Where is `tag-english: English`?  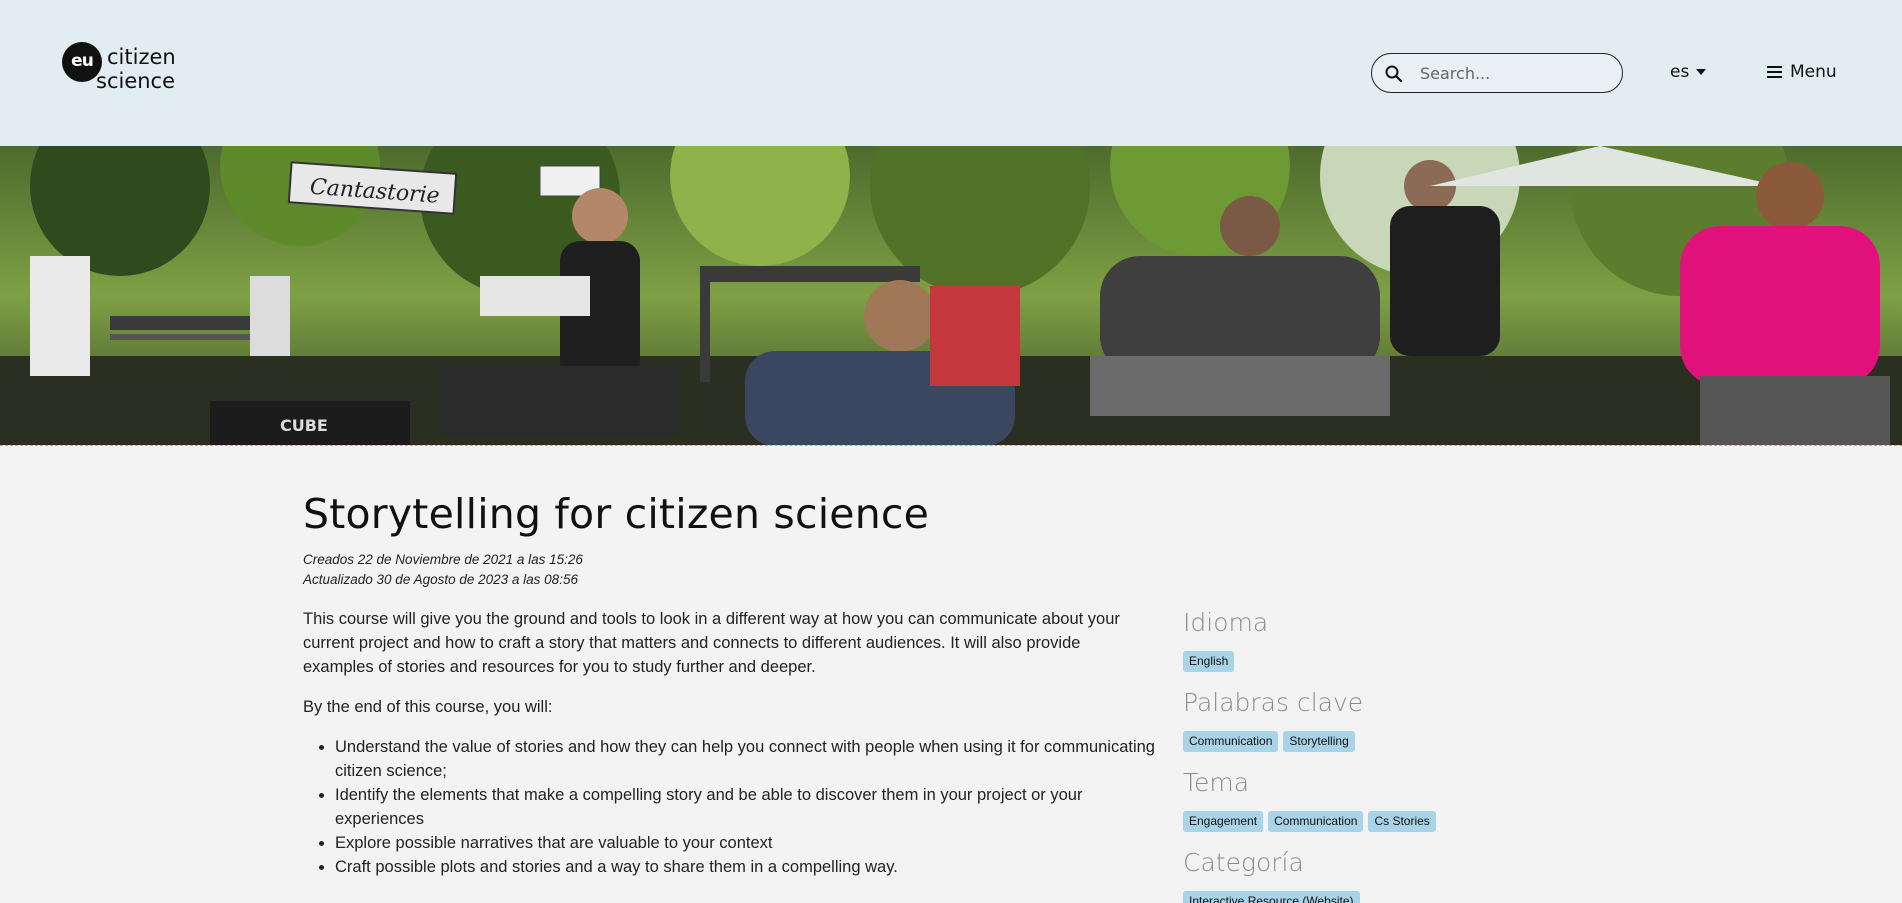
tag-english: English is located at coordinates (1209, 661).